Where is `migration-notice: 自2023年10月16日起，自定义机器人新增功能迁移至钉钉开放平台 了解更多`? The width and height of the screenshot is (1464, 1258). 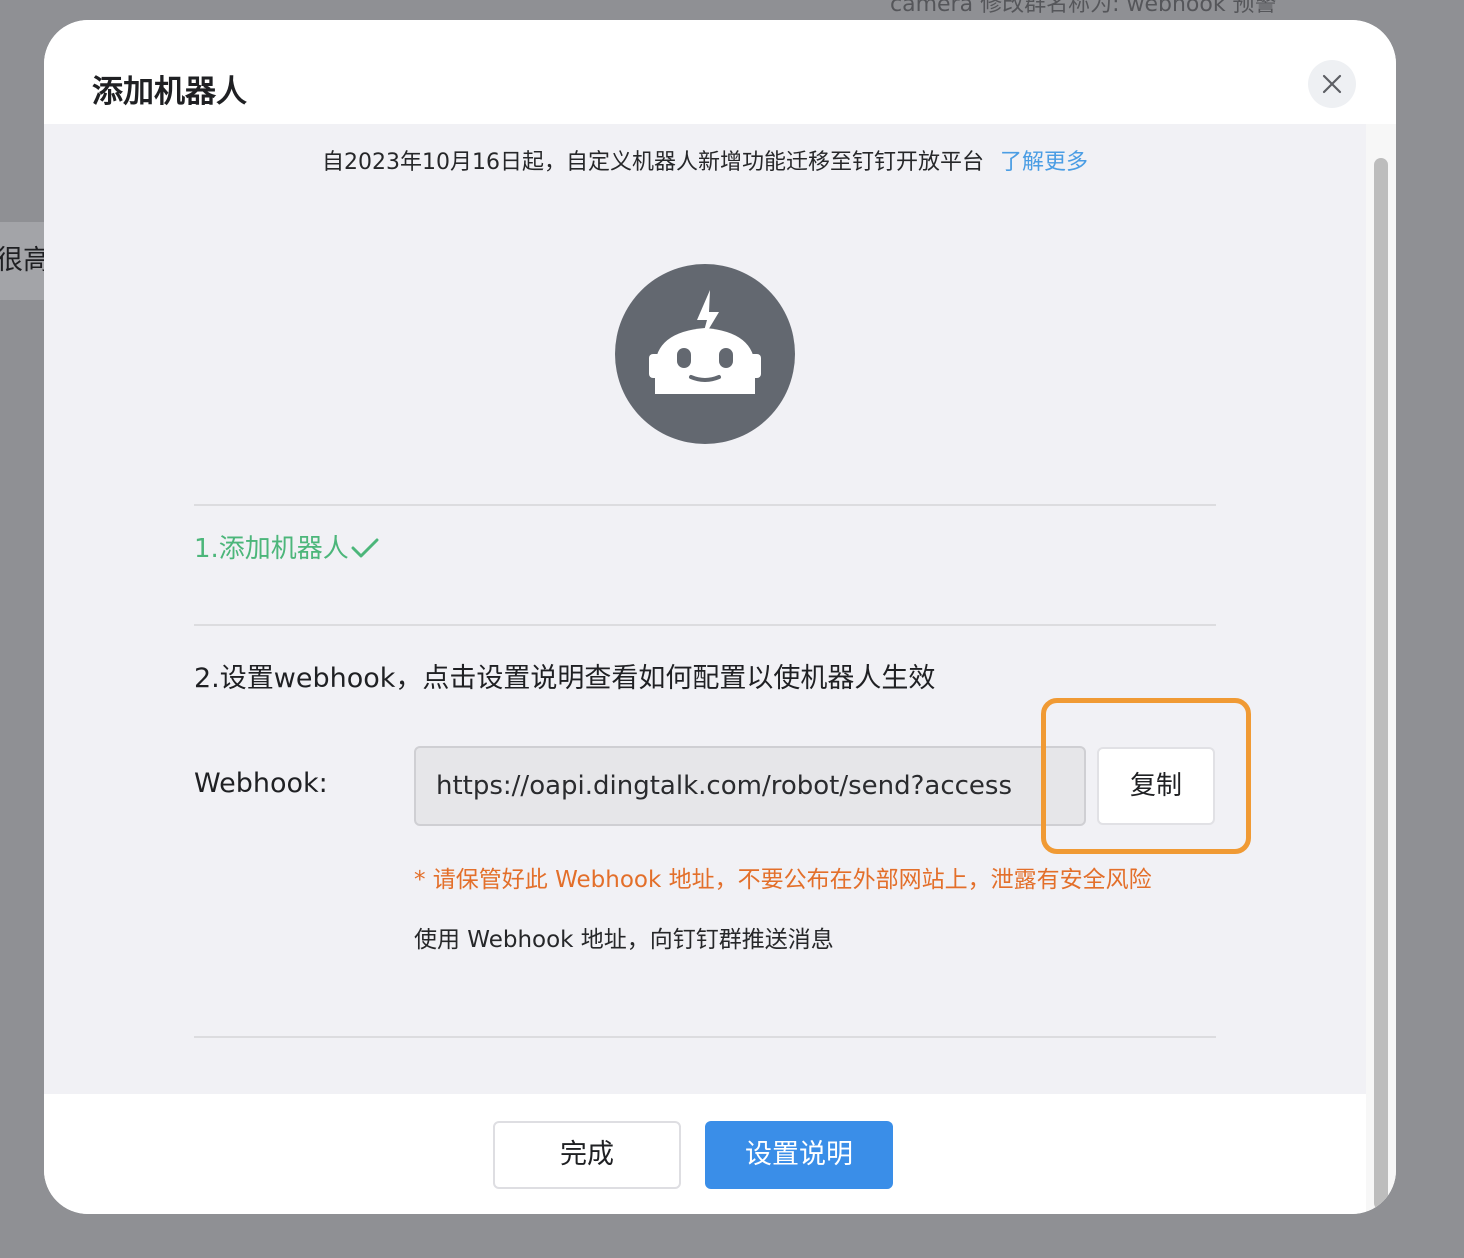 migration-notice: 自2023年10月16日起，自定义机器人新增功能迁移至钉钉开放平台 了解更多 is located at coordinates (705, 160).